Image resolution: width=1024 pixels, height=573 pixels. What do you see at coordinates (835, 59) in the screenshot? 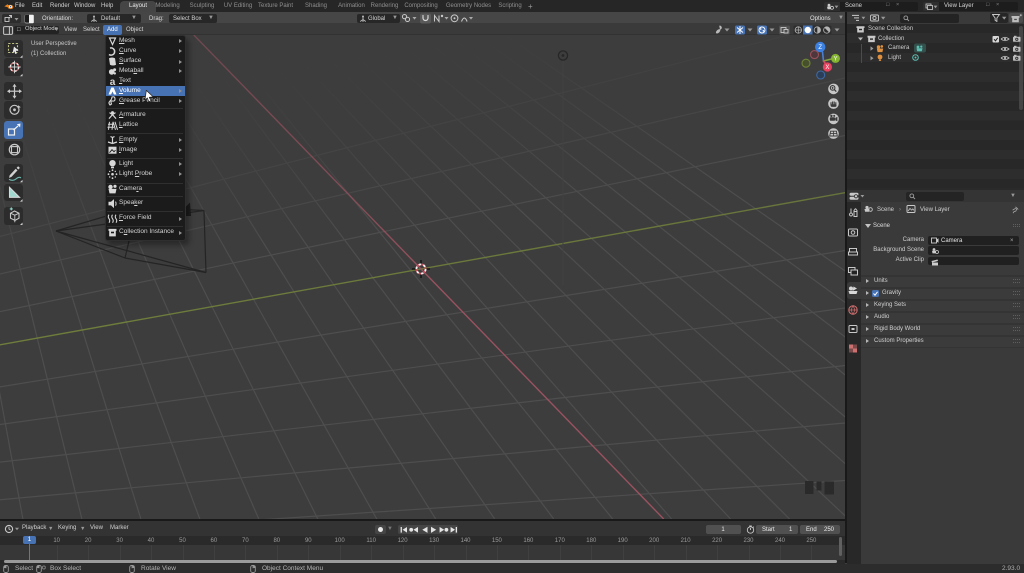
I see `svg-text: Y` at bounding box center [835, 59].